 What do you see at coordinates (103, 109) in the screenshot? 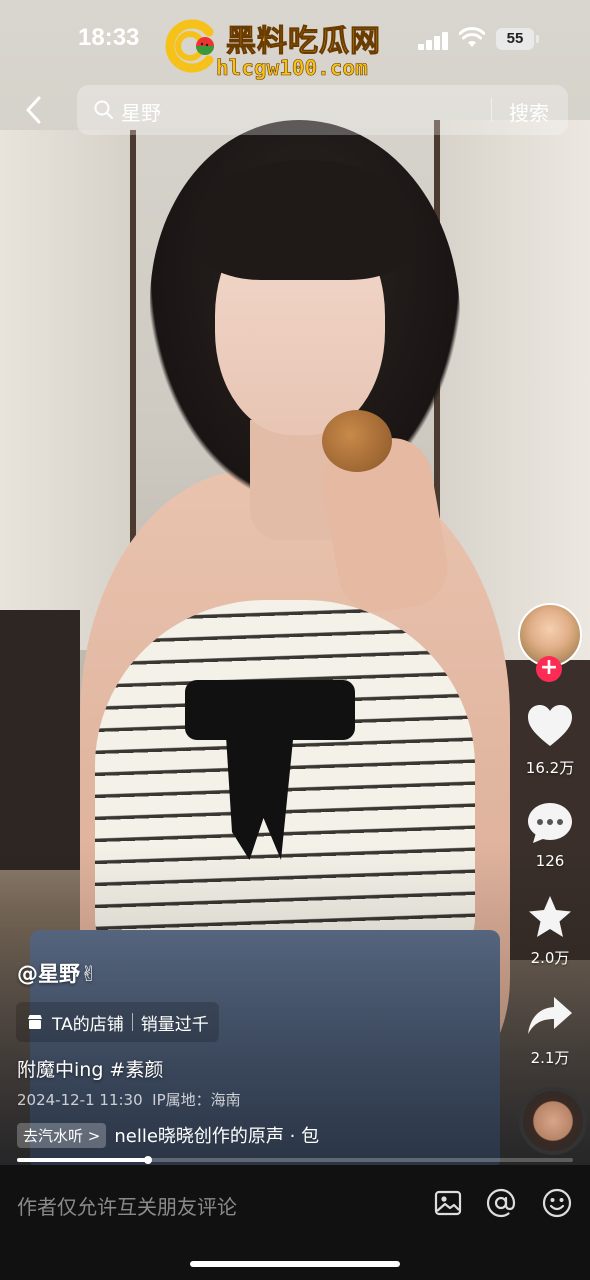
I see `search-icon` at bounding box center [103, 109].